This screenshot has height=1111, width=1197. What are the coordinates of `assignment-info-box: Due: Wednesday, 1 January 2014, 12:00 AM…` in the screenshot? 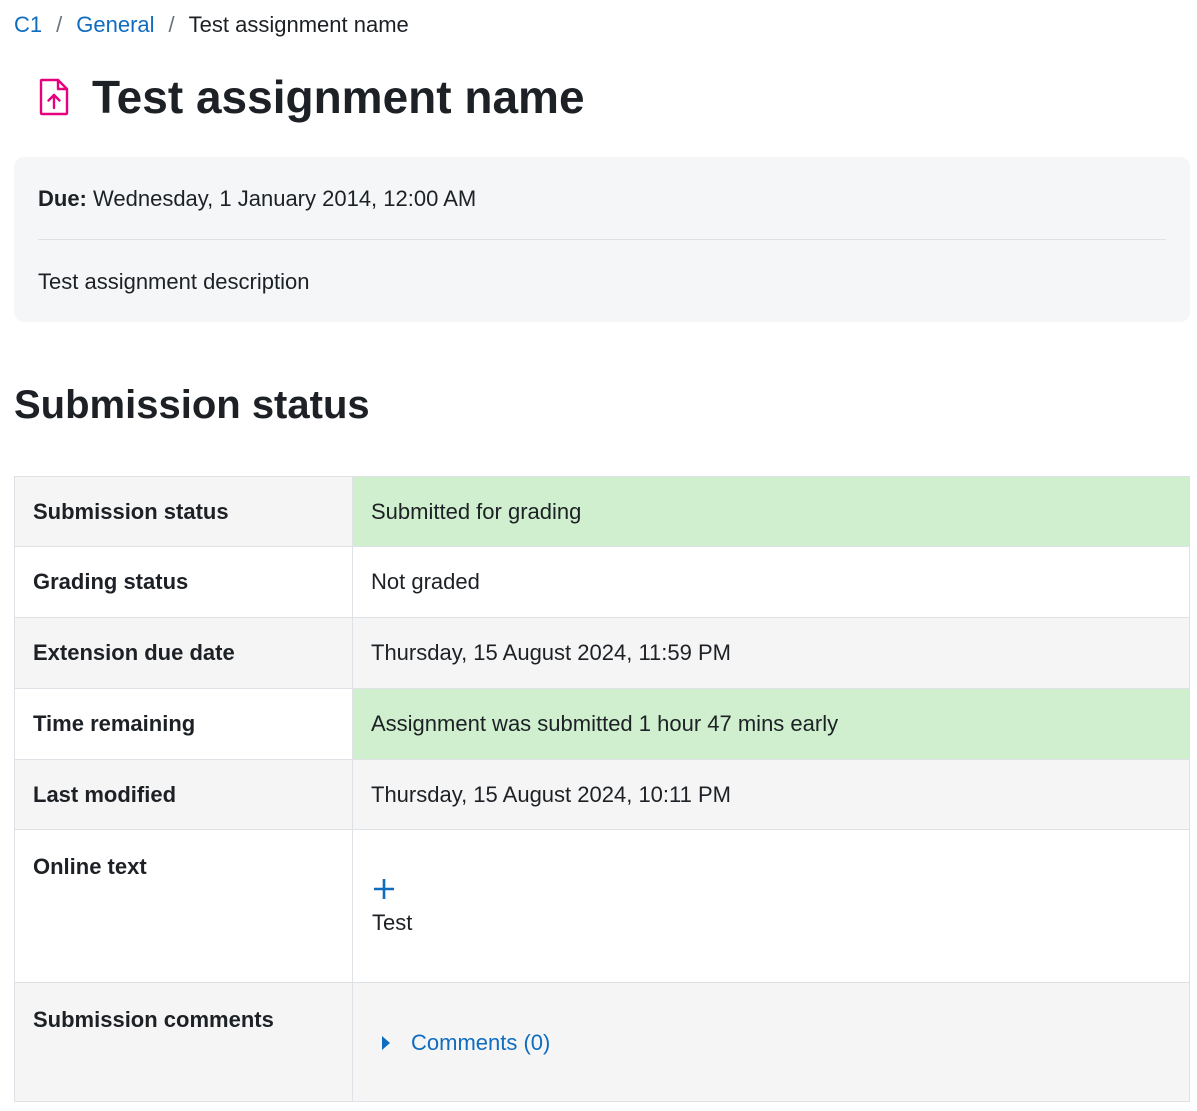 It's located at (602, 239).